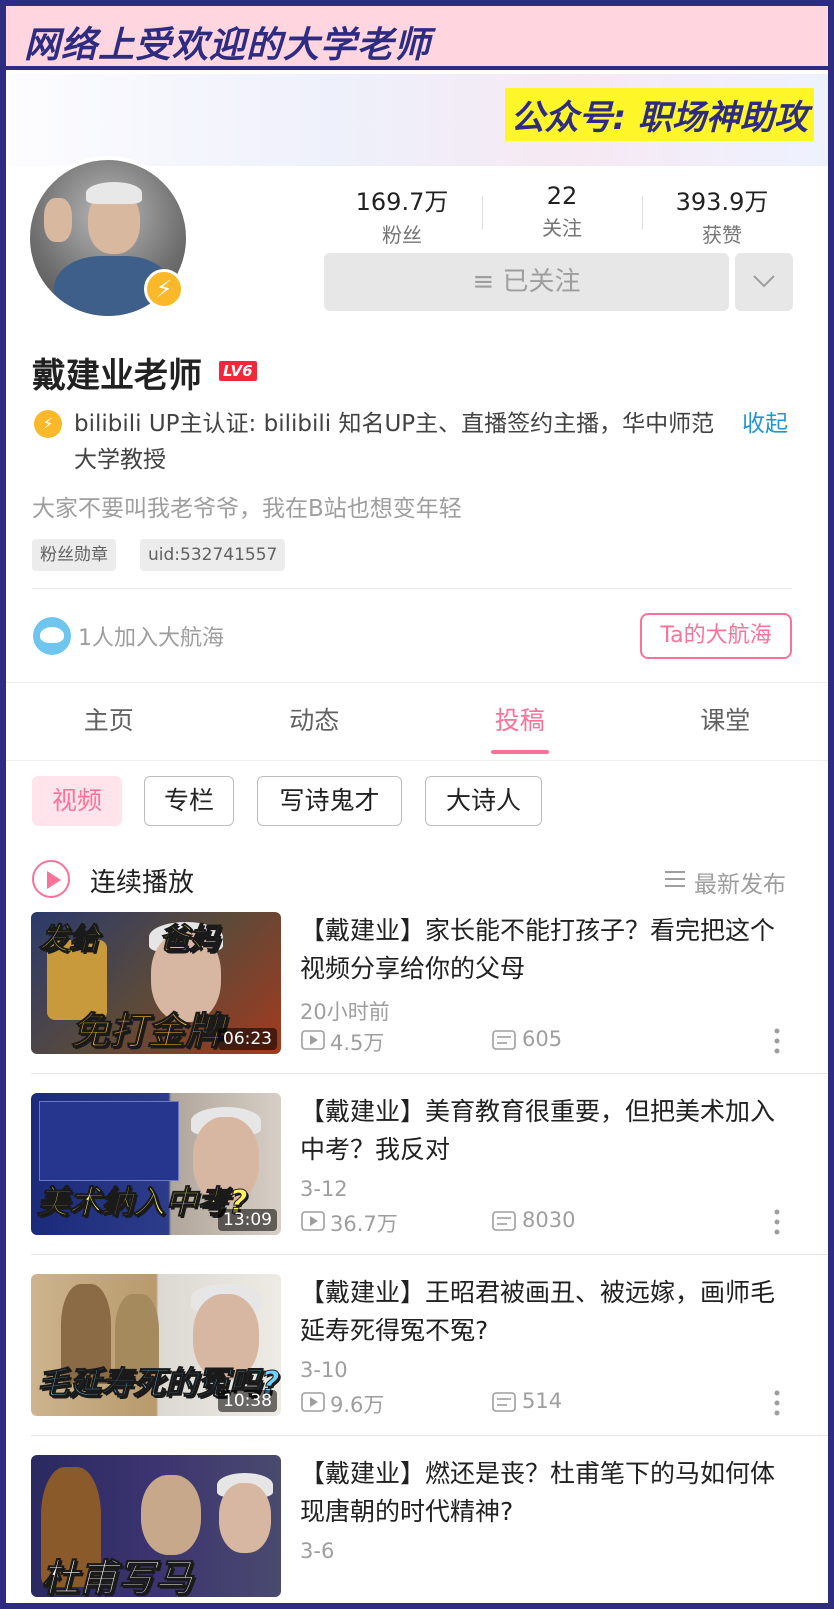  What do you see at coordinates (520, 721) in the screenshot?
I see `tab-uploads: 投稿` at bounding box center [520, 721].